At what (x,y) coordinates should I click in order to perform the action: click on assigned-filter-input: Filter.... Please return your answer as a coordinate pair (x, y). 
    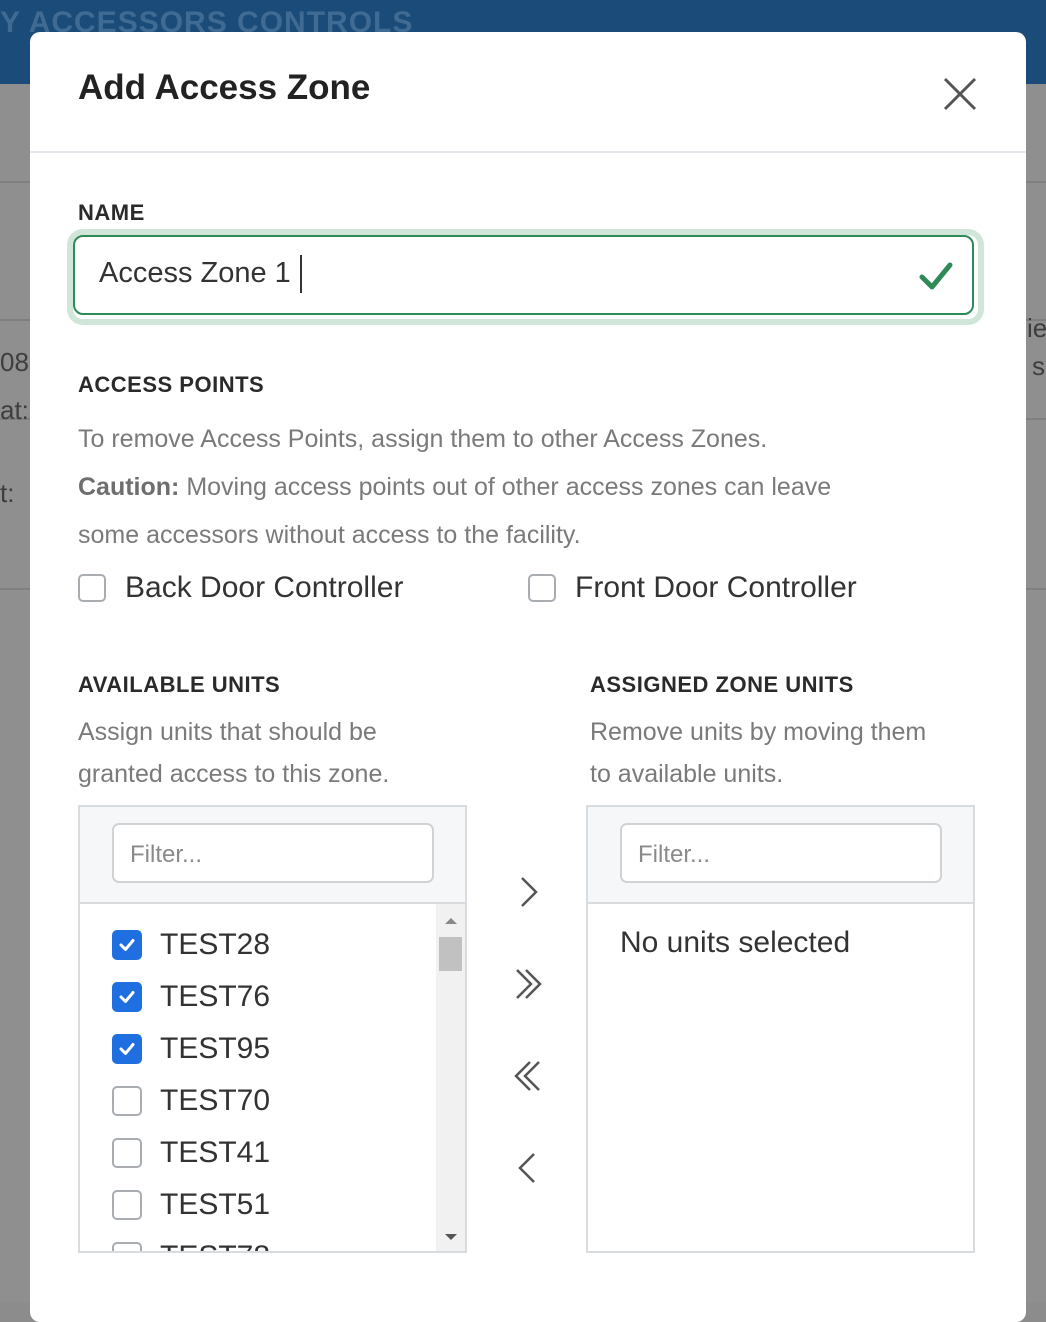
    Looking at the image, I should click on (781, 853).